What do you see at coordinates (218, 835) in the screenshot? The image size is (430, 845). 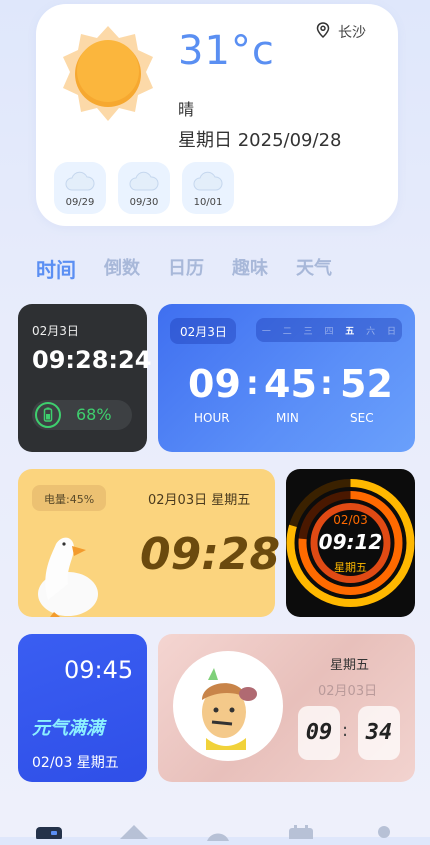 I see `nav-theme-icon` at bounding box center [218, 835].